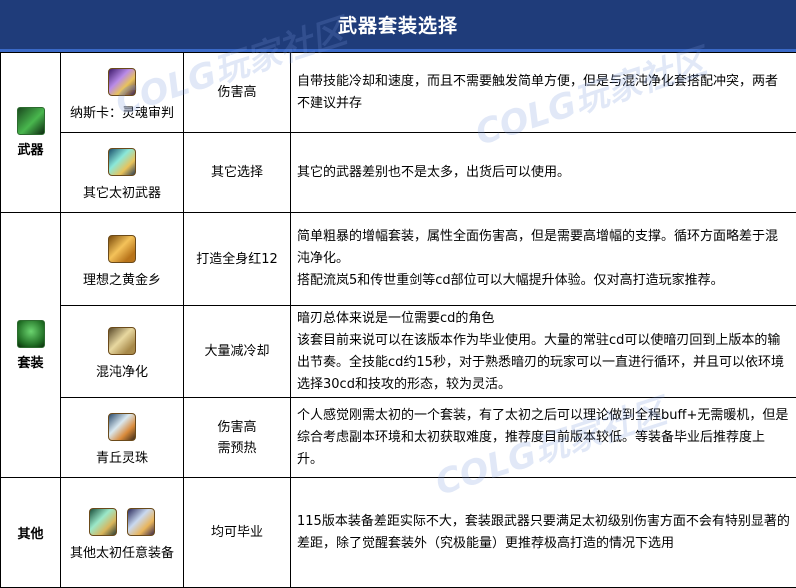 The image size is (796, 588). I want to click on armor-set-icon, so click(31, 334).